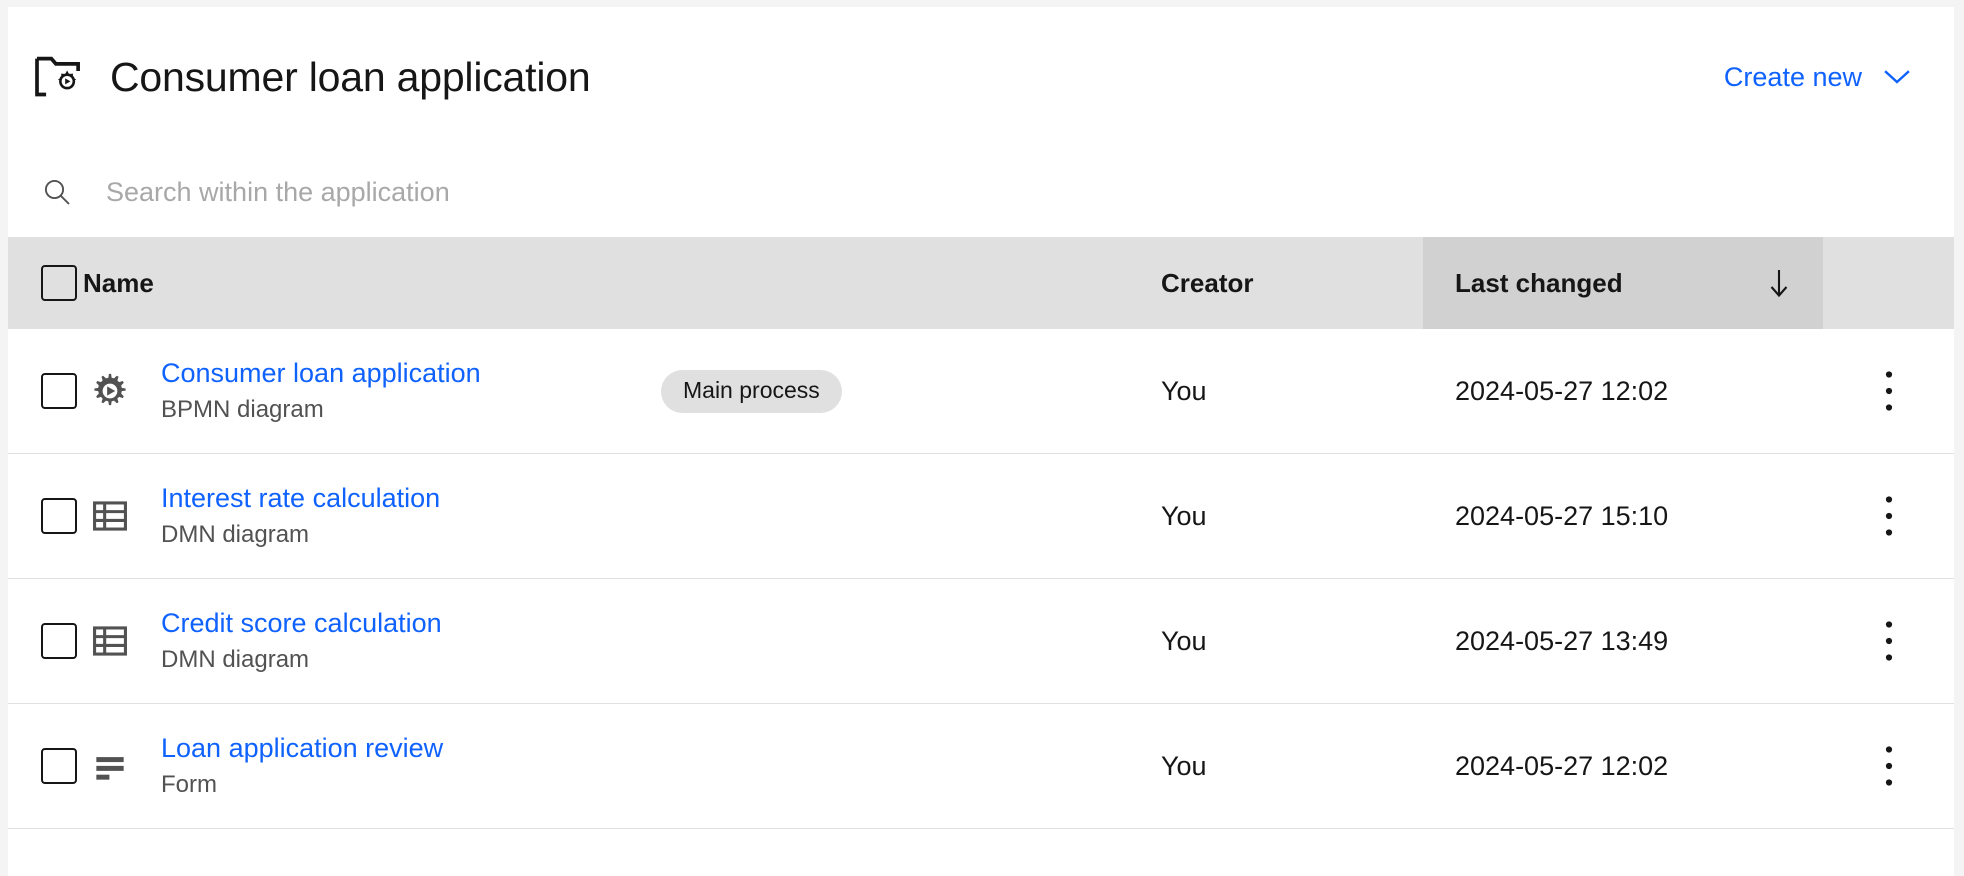 This screenshot has width=1964, height=876. What do you see at coordinates (1562, 640) in the screenshot?
I see `row-last-changed-value: 2024-05-27 13:49` at bounding box center [1562, 640].